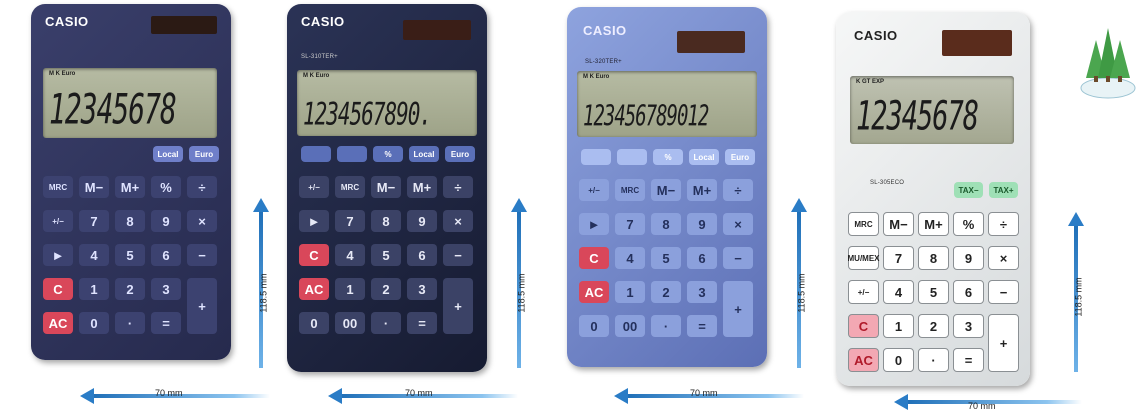 Image resolution: width=1144 pixels, height=416 pixels. What do you see at coordinates (864, 258) in the screenshot?
I see `key-MU/MEX: MU/MEX` at bounding box center [864, 258].